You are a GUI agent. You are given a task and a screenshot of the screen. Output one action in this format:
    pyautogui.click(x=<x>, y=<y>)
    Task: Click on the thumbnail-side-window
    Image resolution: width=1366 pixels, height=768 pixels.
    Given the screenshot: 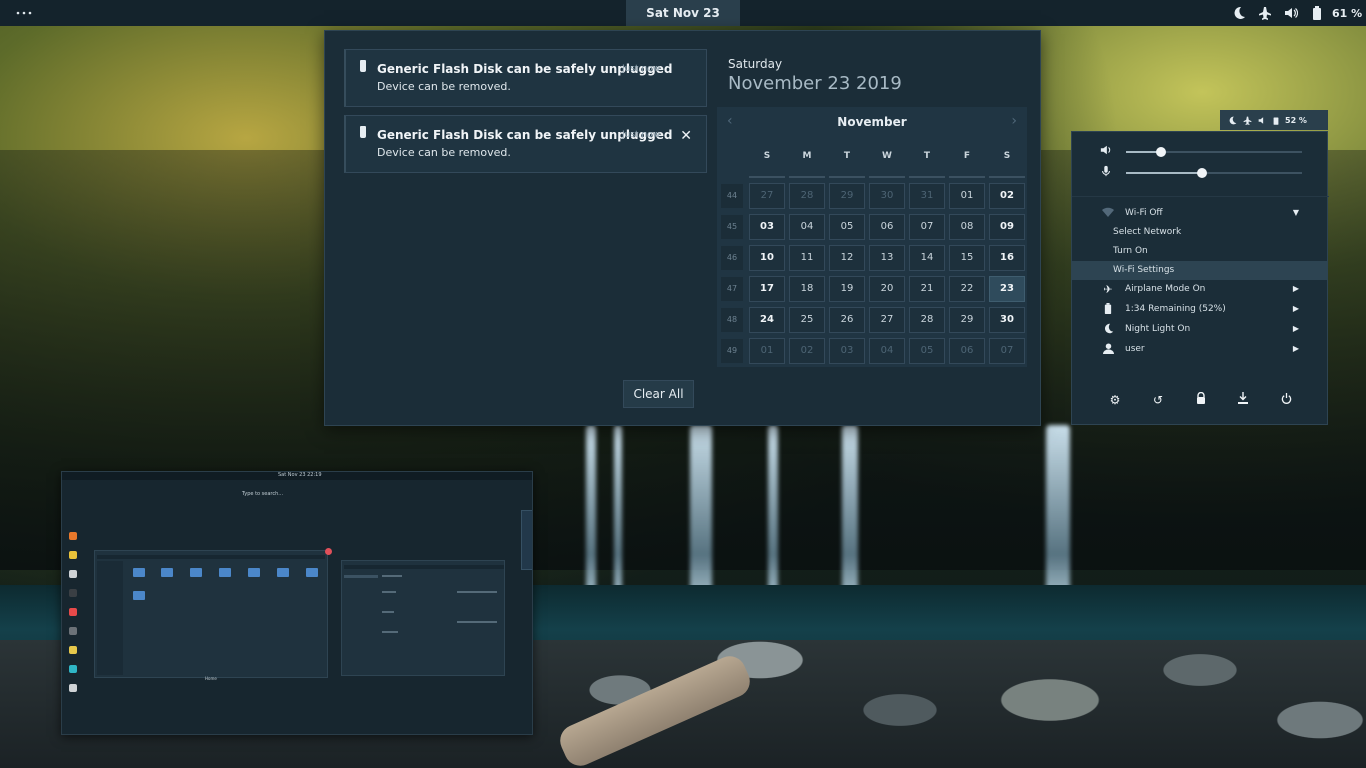 What is the action you would take?
    pyautogui.click(x=526, y=540)
    